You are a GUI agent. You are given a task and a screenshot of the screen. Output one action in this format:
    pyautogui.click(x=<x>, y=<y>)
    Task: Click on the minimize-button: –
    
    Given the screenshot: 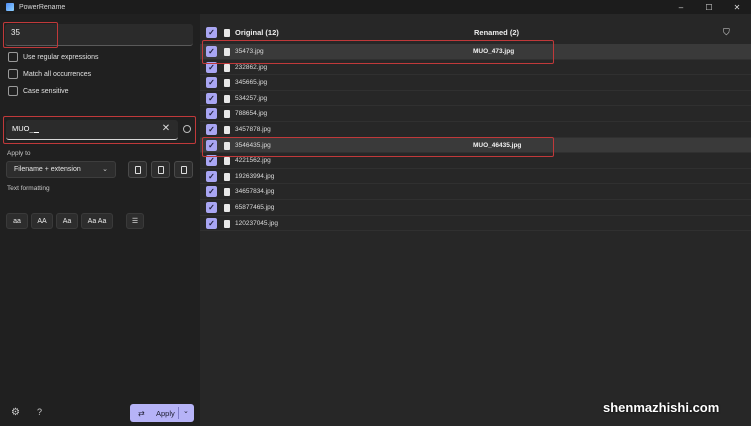 What is the action you would take?
    pyautogui.click(x=681, y=7)
    